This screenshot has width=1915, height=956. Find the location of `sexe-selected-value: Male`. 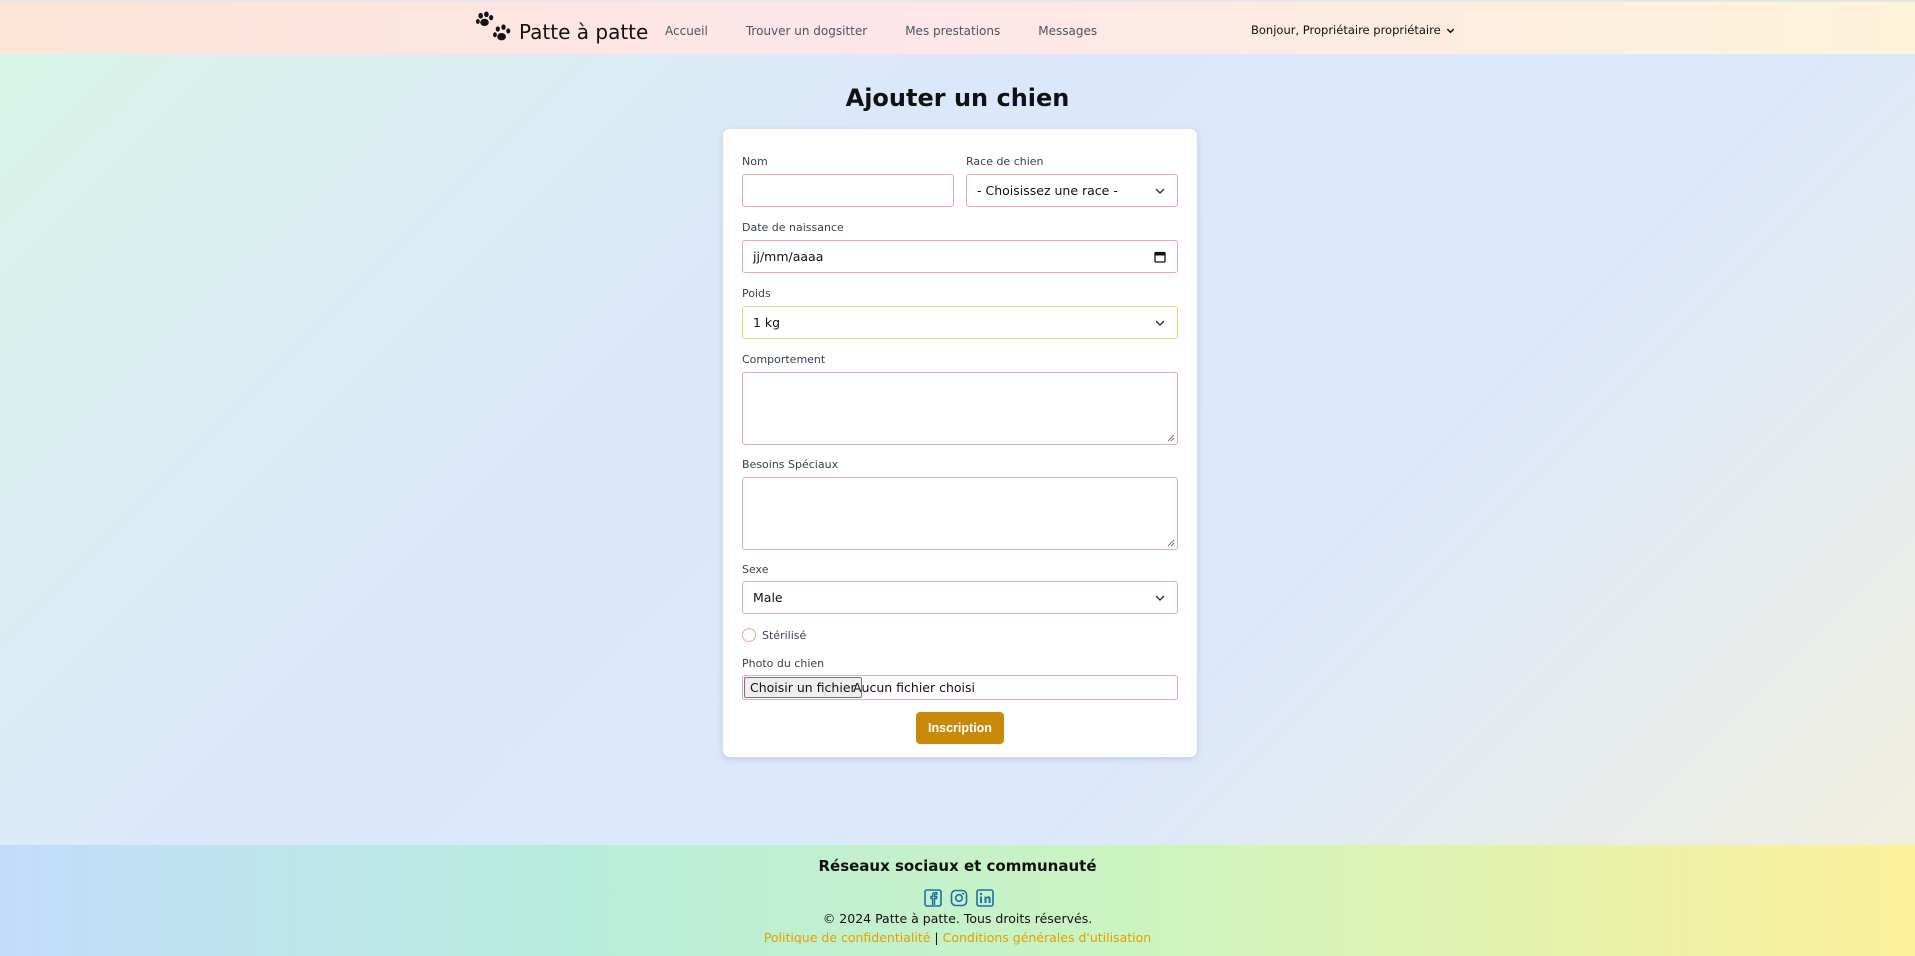

sexe-selected-value: Male is located at coordinates (768, 597).